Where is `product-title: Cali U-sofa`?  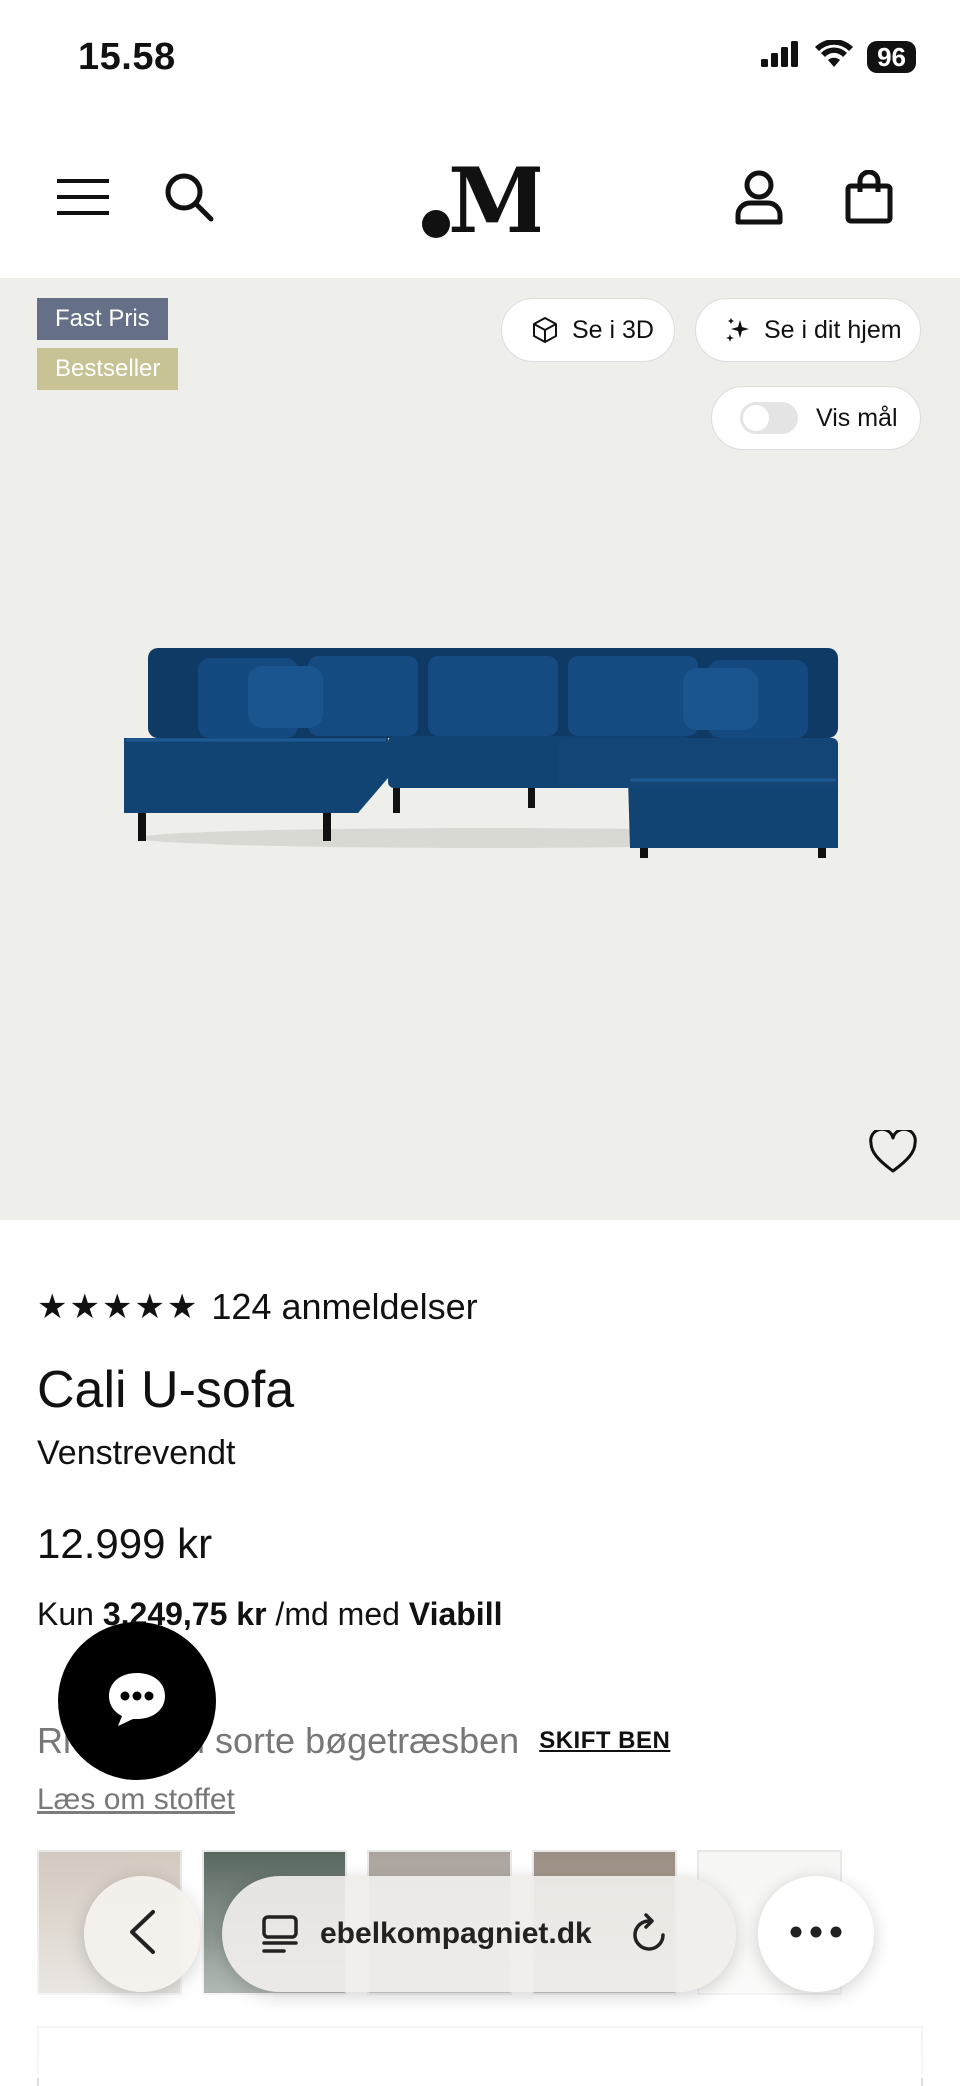
product-title: Cali U-sofa is located at coordinates (166, 1390).